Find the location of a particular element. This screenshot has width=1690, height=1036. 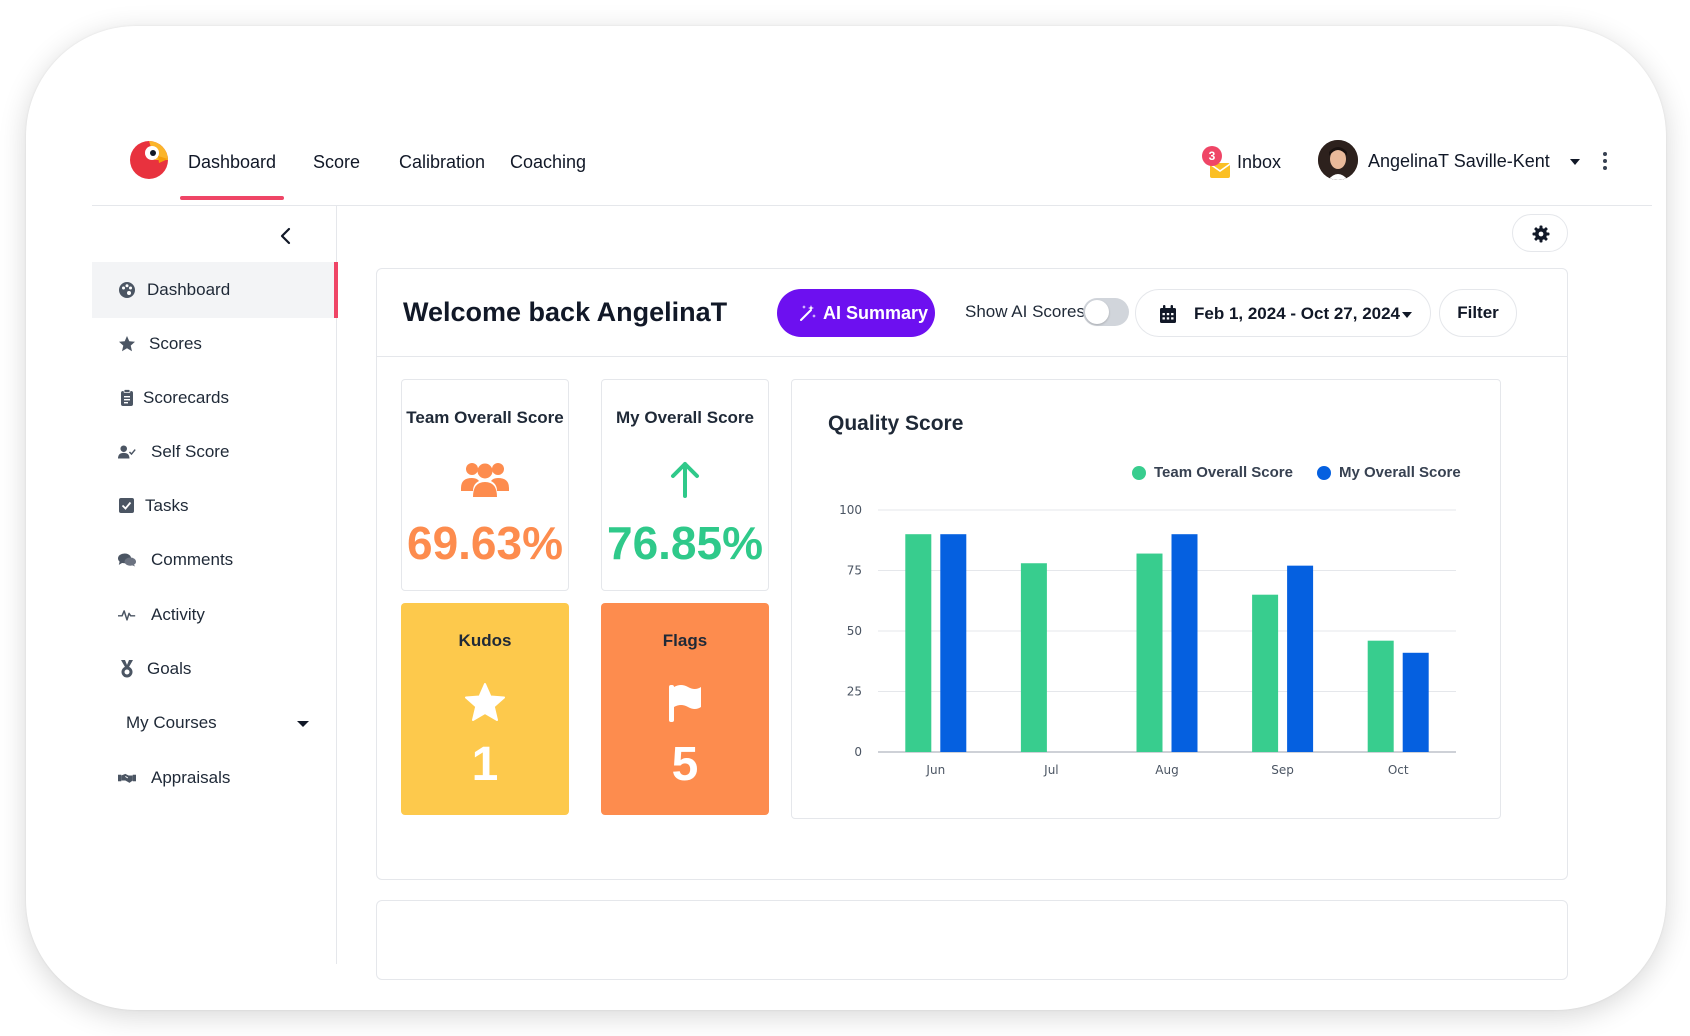

x-tick-label: Aug is located at coordinates (1166, 770).